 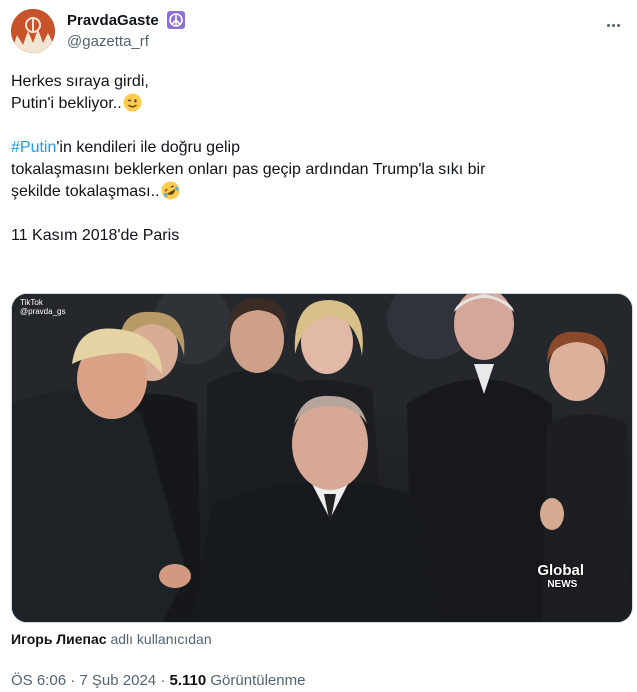 I want to click on global-news-logo-line1: Global, so click(x=560, y=570).